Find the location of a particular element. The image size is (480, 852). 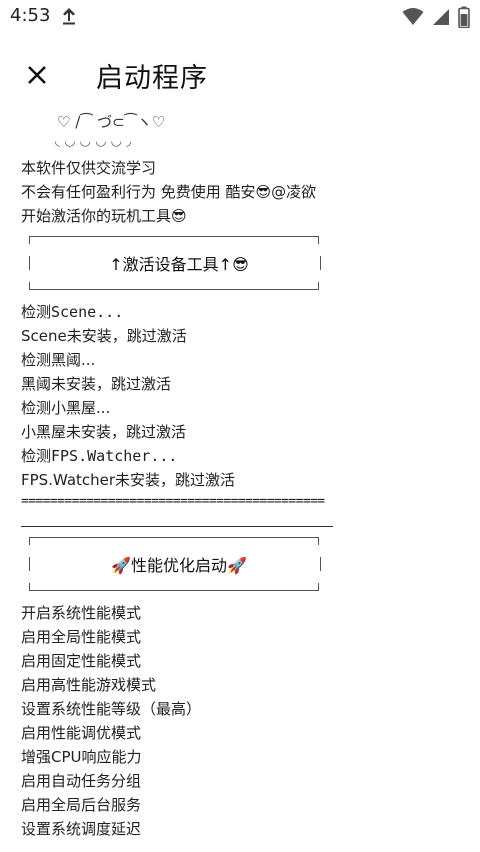

intro-line-1: 本软件仅供交流学习 is located at coordinates (89, 168).